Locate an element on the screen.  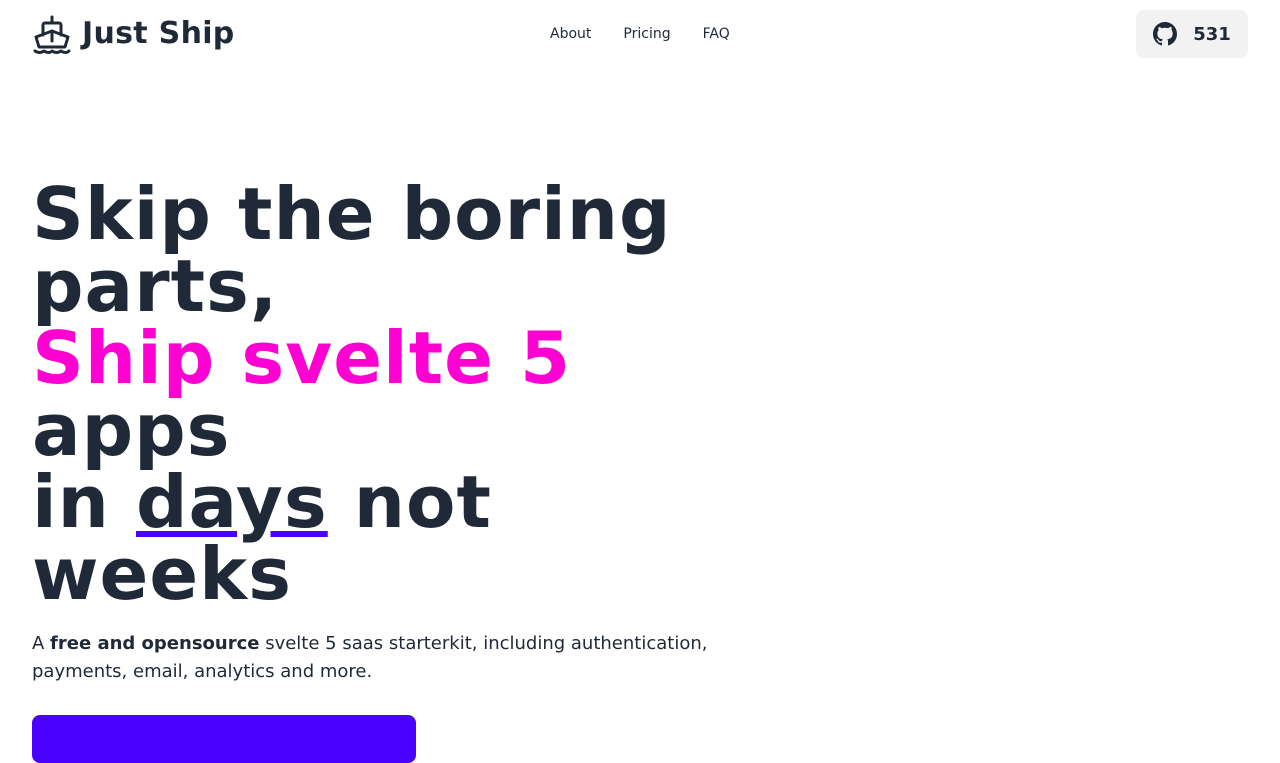
github-icon is located at coordinates (1165, 34).